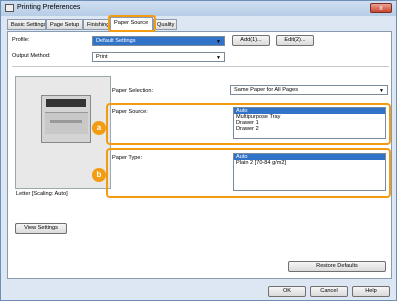 The image size is (397, 301). I want to click on badge-b: b, so click(99, 175).